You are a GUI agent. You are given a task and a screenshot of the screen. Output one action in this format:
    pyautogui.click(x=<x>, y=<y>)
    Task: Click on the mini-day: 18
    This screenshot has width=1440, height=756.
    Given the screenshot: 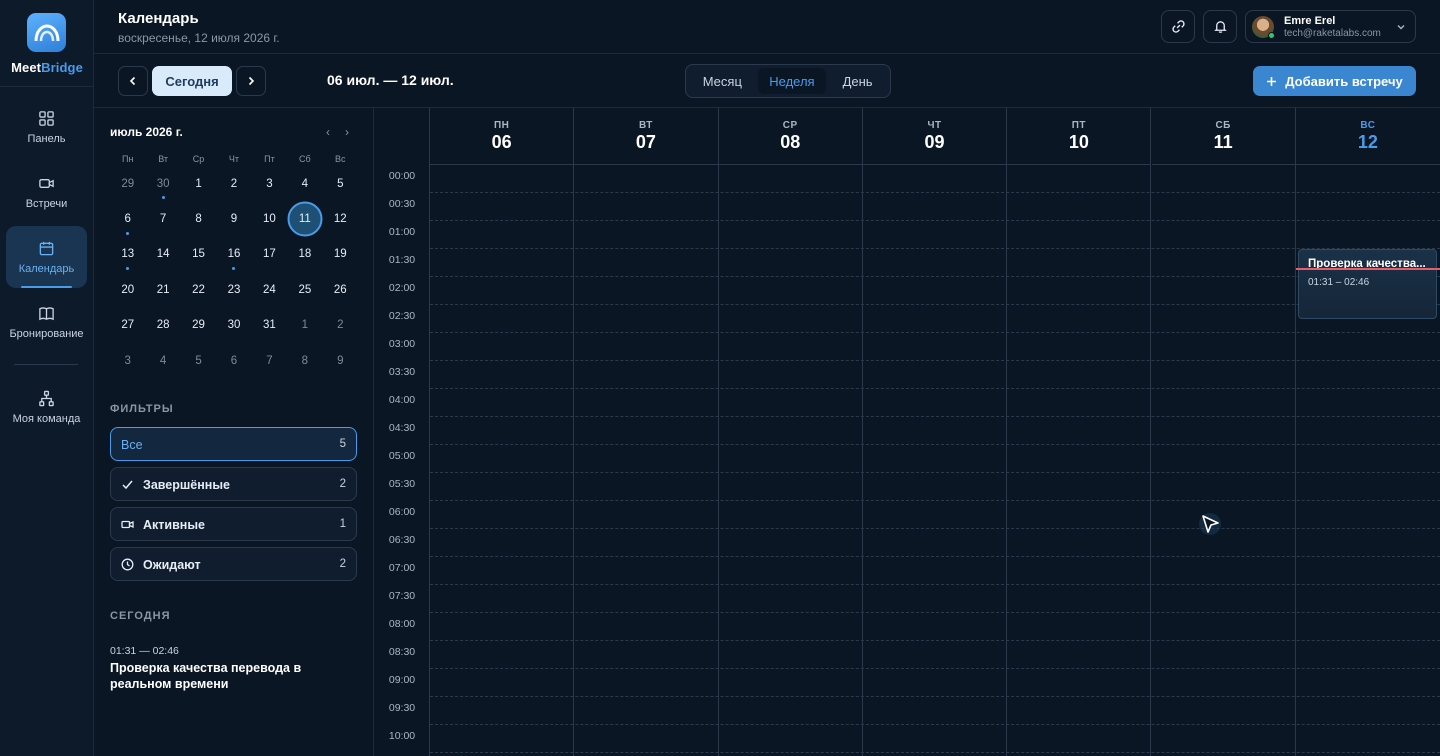 What is the action you would take?
    pyautogui.click(x=304, y=254)
    